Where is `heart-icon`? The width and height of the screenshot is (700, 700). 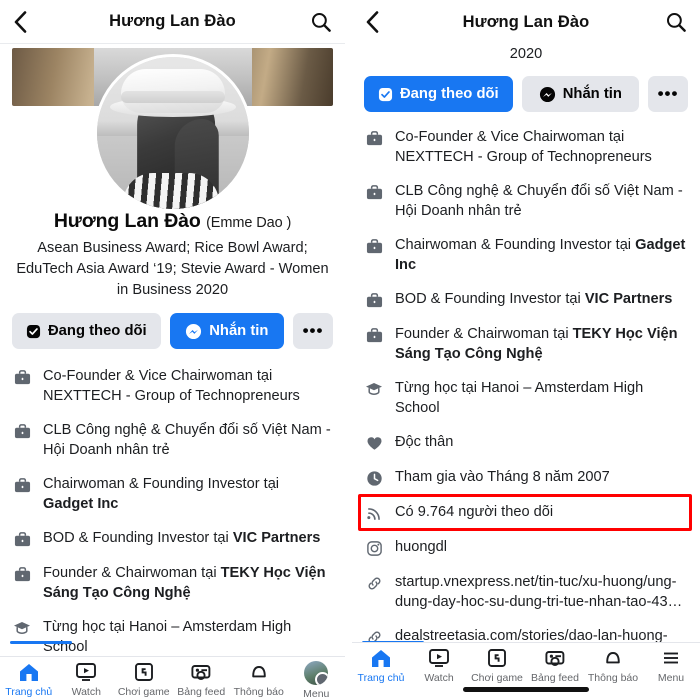
heart-icon is located at coordinates (374, 443).